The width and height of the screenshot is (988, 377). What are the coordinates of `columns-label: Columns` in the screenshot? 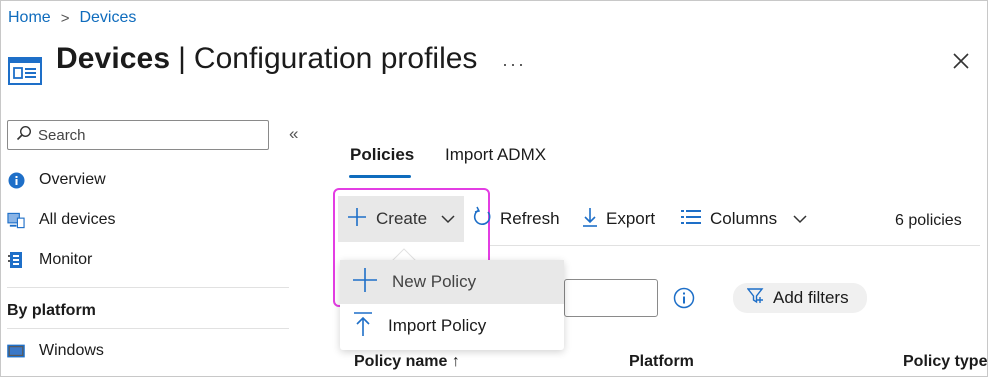 It's located at (744, 218).